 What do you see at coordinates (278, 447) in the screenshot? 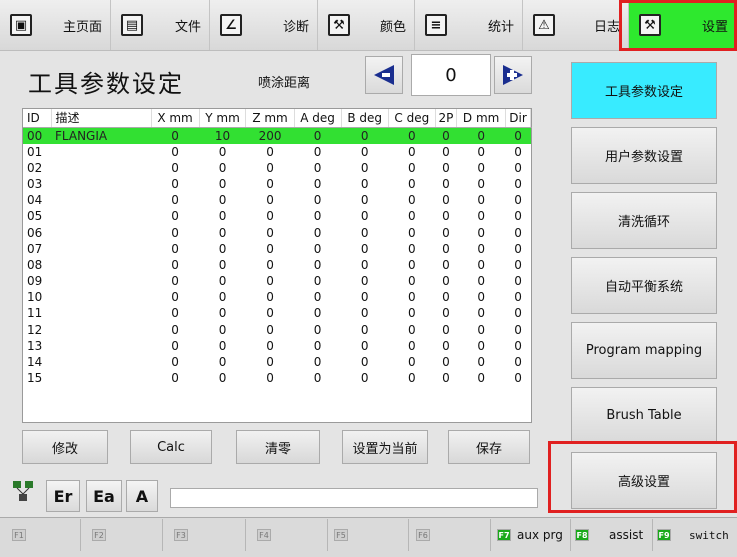
I see `clear-button: 清零` at bounding box center [278, 447].